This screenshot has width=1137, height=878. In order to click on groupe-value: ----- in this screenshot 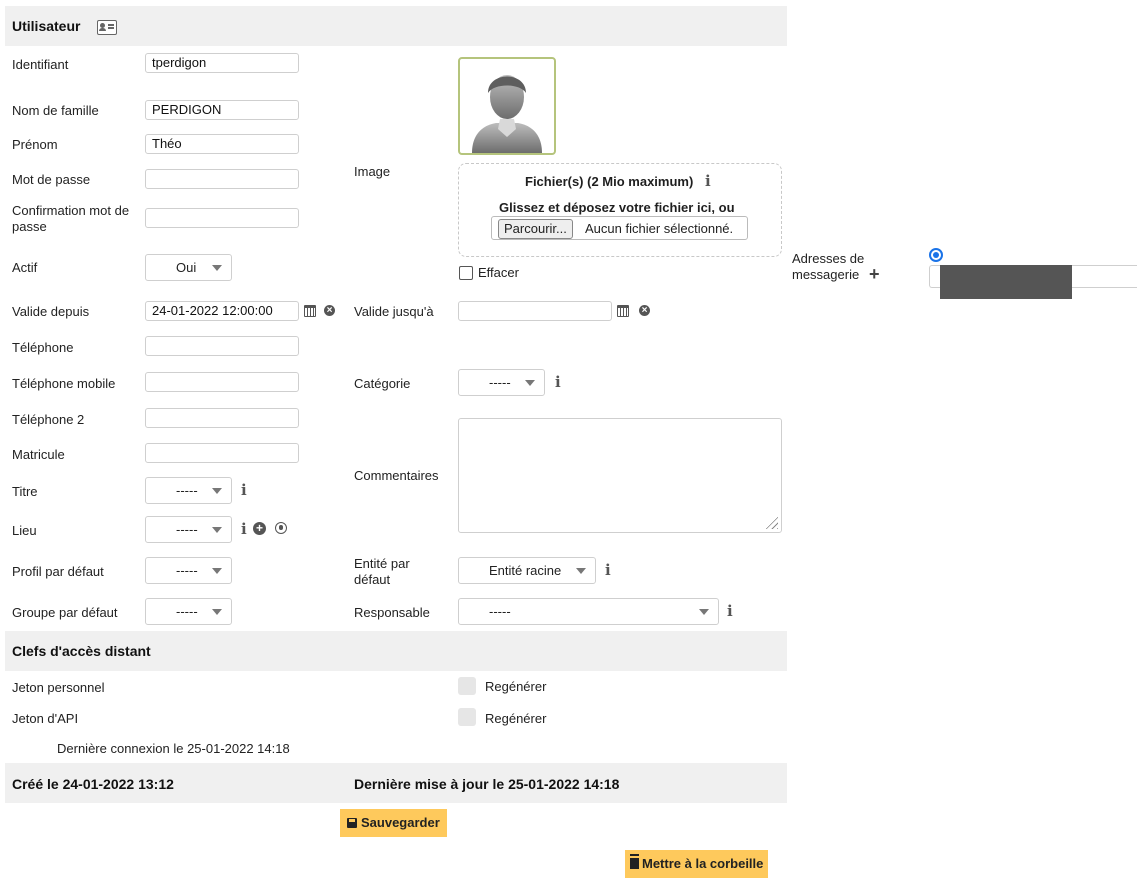, I will do `click(187, 611)`.